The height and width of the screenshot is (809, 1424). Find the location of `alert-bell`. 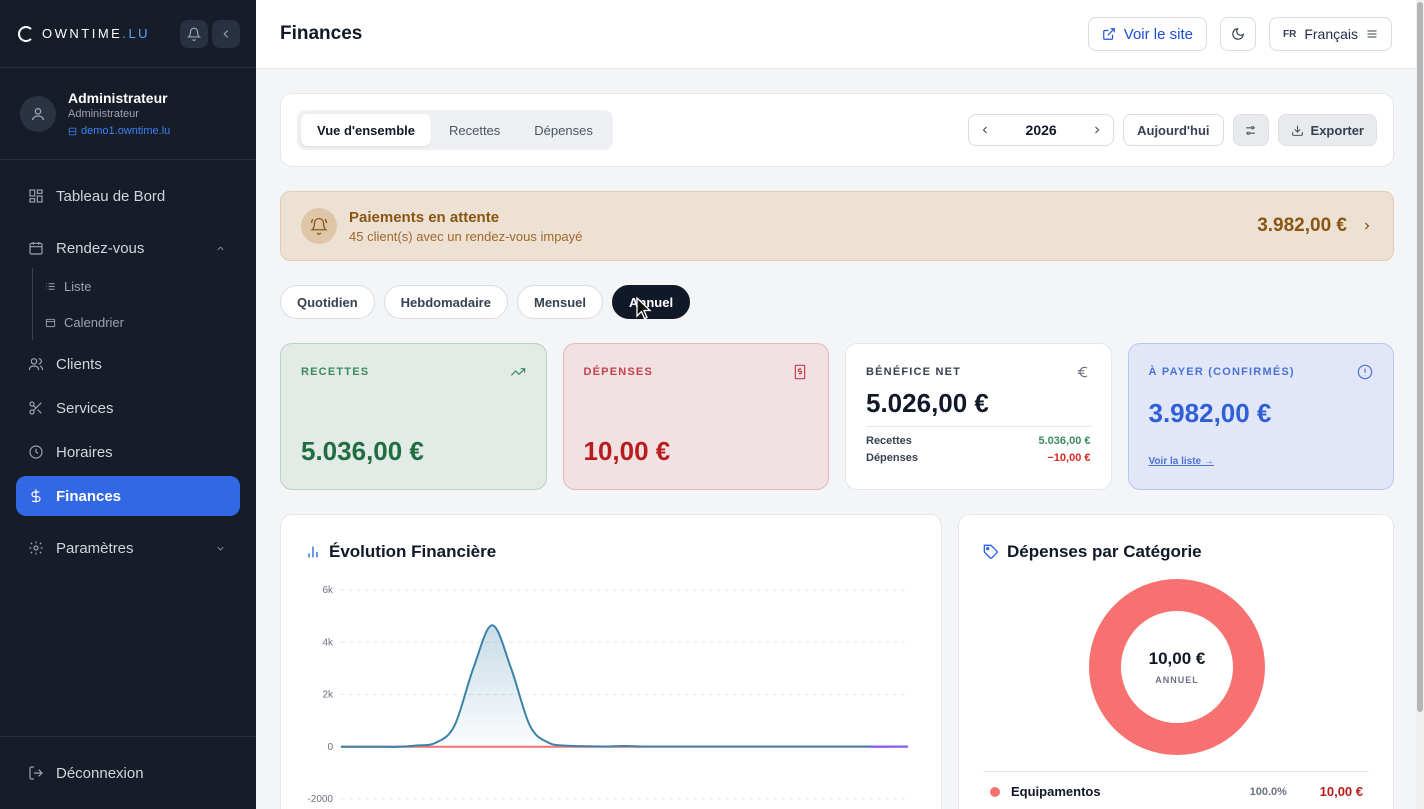

alert-bell is located at coordinates (319, 226).